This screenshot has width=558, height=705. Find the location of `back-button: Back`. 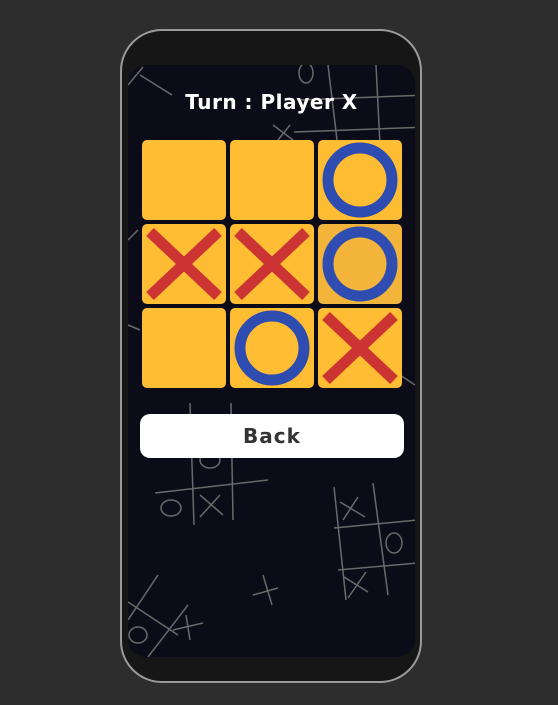

back-button: Back is located at coordinates (272, 436).